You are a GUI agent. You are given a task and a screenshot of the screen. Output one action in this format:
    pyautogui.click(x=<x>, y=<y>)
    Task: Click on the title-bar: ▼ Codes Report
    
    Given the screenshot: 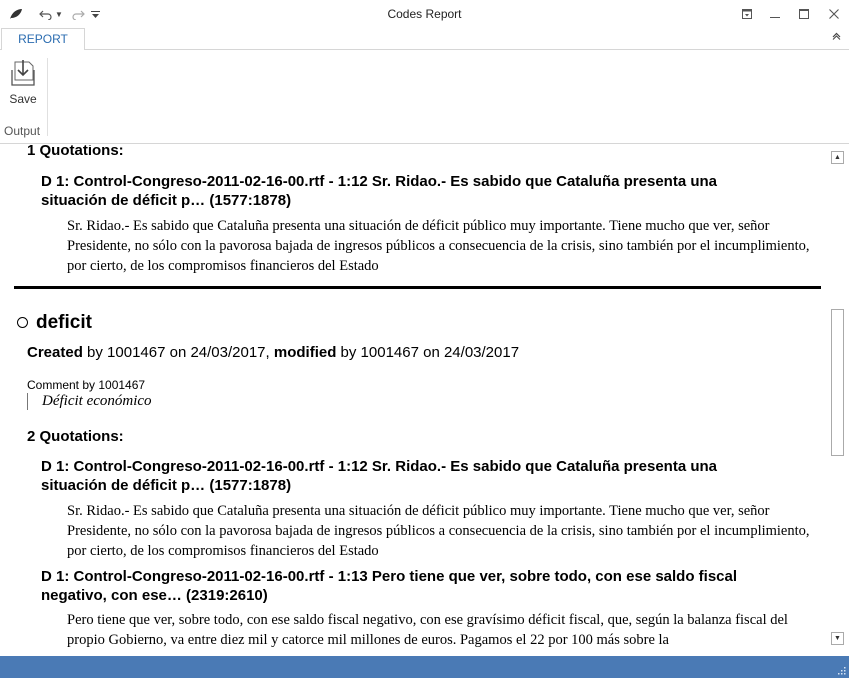 What is the action you would take?
    pyautogui.click(x=424, y=14)
    